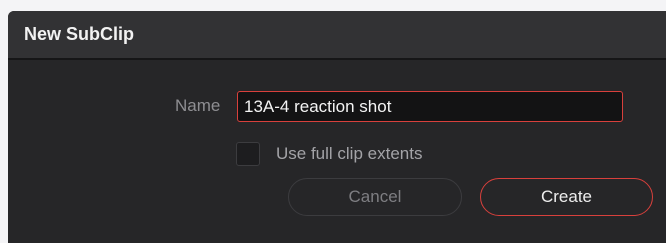 The height and width of the screenshot is (243, 666). What do you see at coordinates (349, 154) in the screenshot?
I see `full-clip-extents-label: Use full clip extents` at bounding box center [349, 154].